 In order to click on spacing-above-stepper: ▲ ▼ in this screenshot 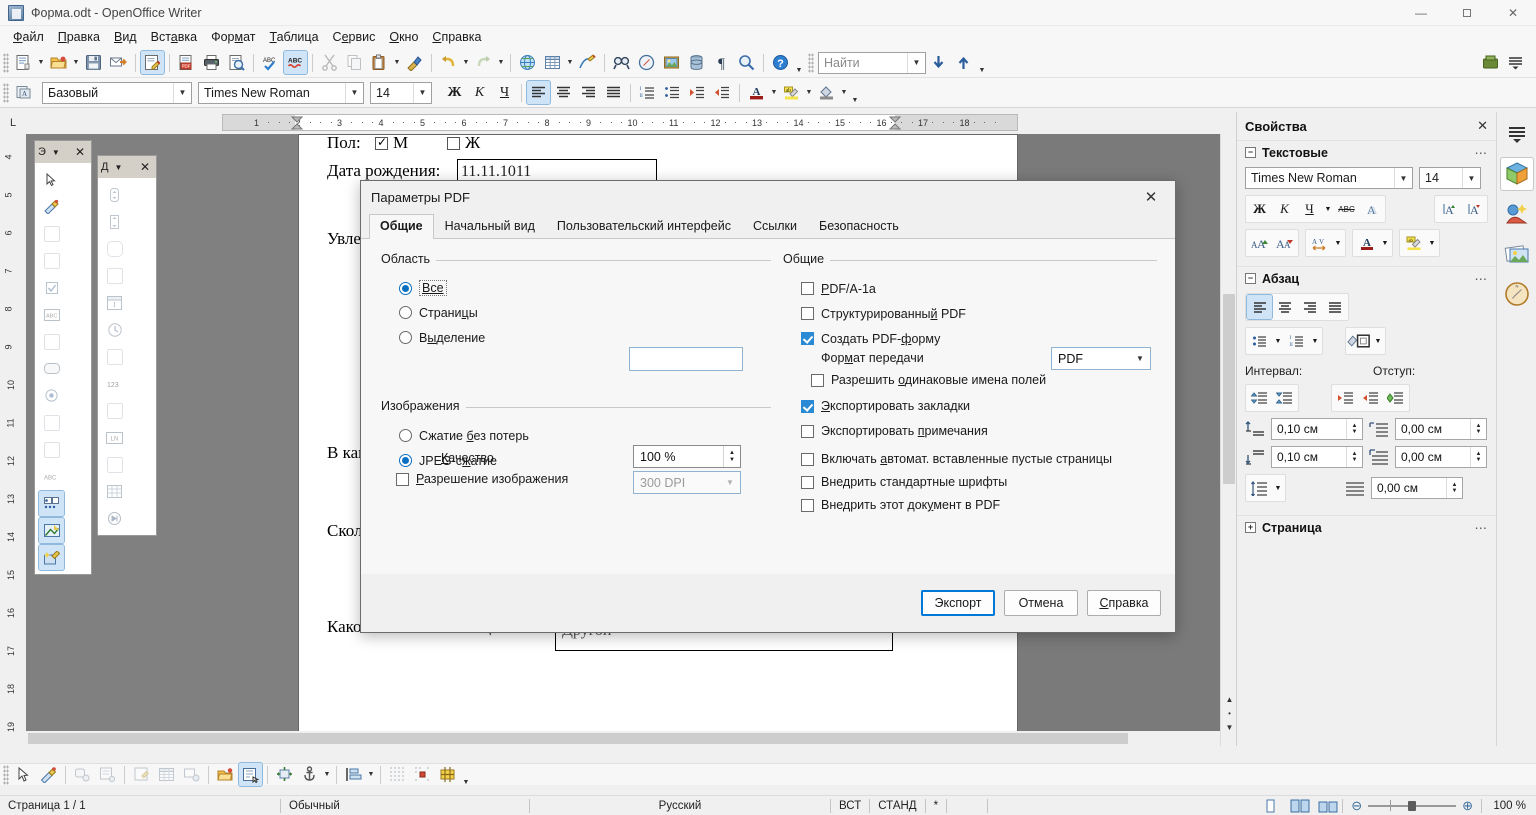, I will do `click(1354, 429)`.